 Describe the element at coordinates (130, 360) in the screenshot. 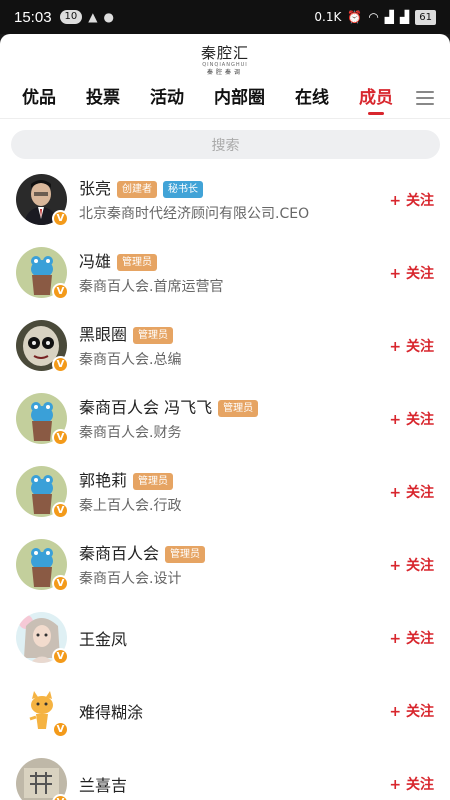

I see `member-title: 秦商百人会.总编` at that location.